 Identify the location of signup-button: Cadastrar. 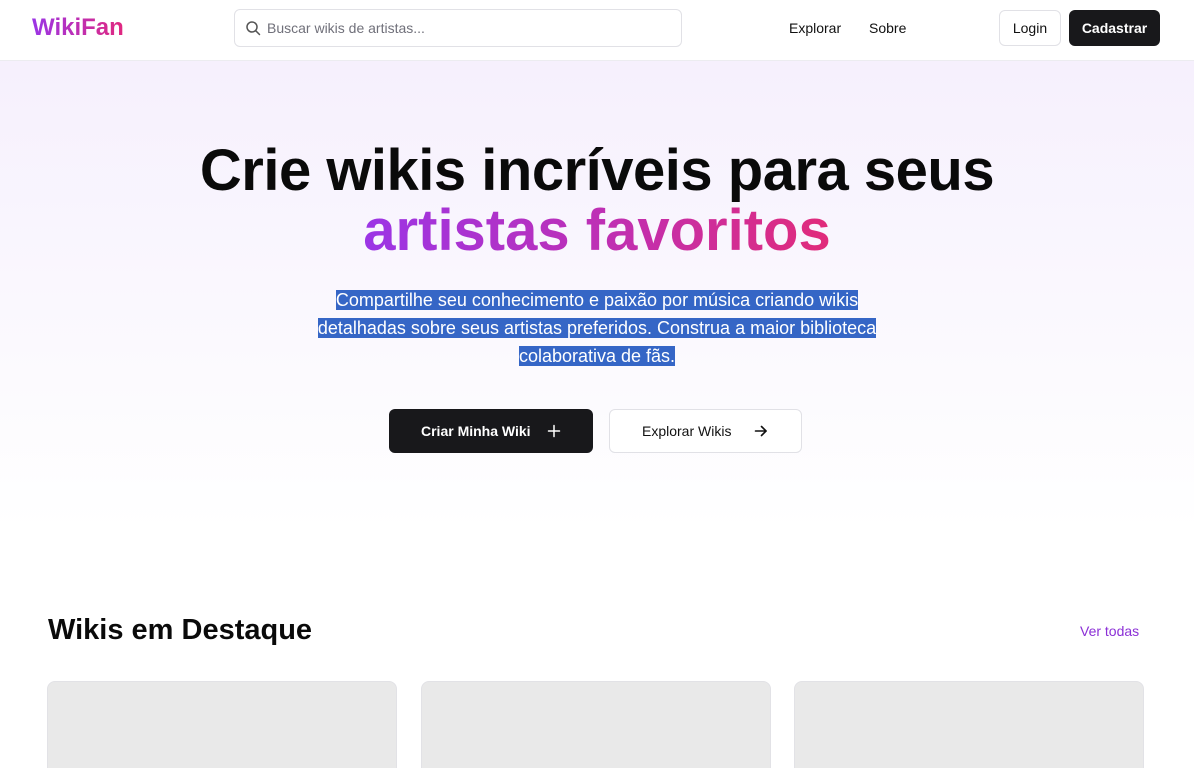
(1114, 28).